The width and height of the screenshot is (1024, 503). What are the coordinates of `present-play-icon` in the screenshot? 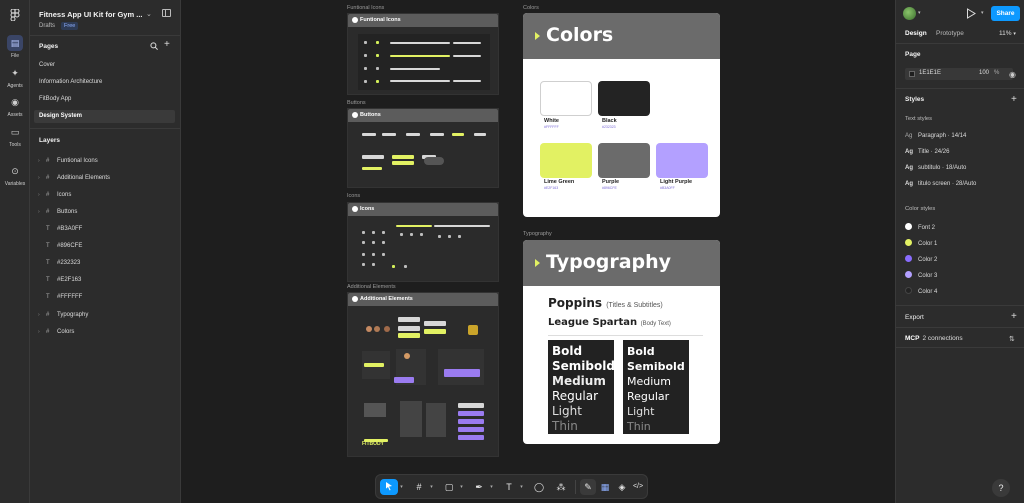 It's located at (971, 13).